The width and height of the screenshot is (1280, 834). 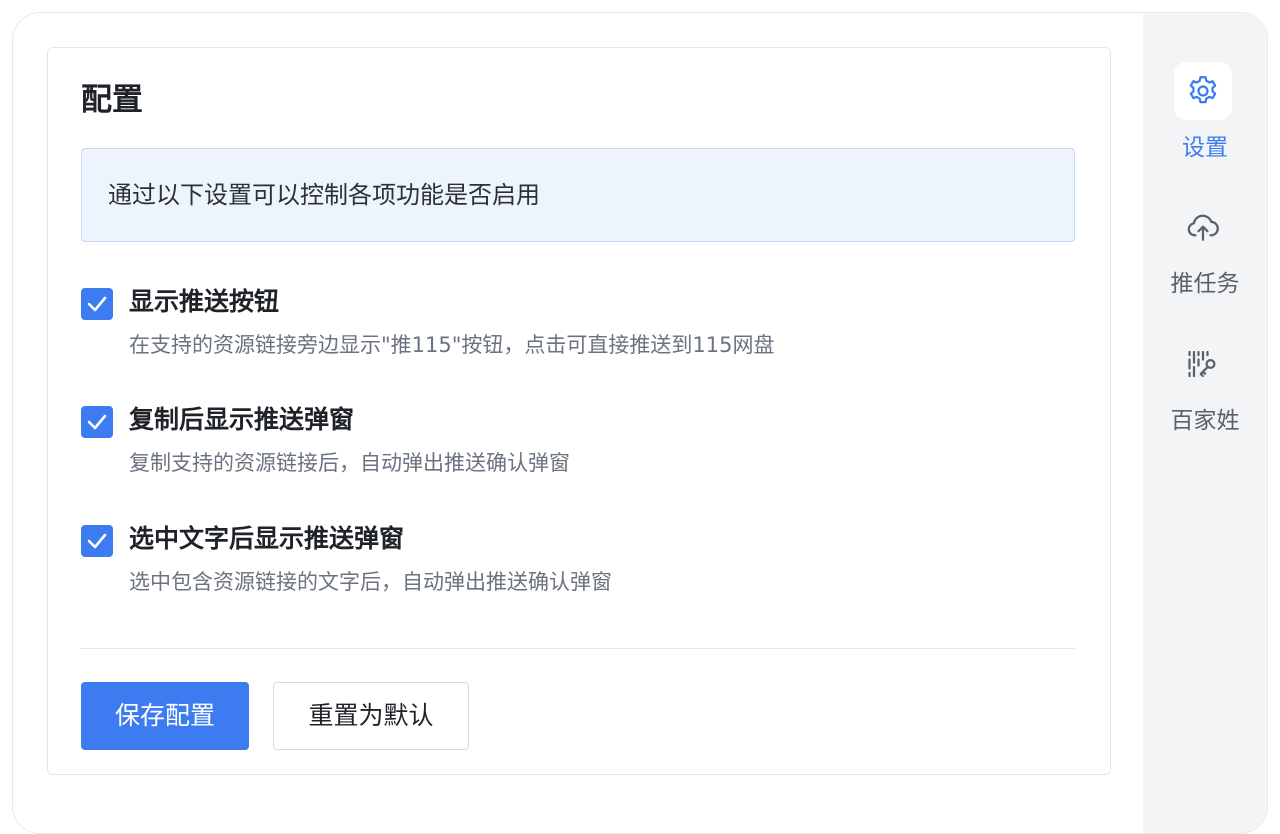 What do you see at coordinates (452, 345) in the screenshot?
I see `option-description: 在支持的资源链接旁边显示"推115"按钮，点击可直接推送到115网盘` at bounding box center [452, 345].